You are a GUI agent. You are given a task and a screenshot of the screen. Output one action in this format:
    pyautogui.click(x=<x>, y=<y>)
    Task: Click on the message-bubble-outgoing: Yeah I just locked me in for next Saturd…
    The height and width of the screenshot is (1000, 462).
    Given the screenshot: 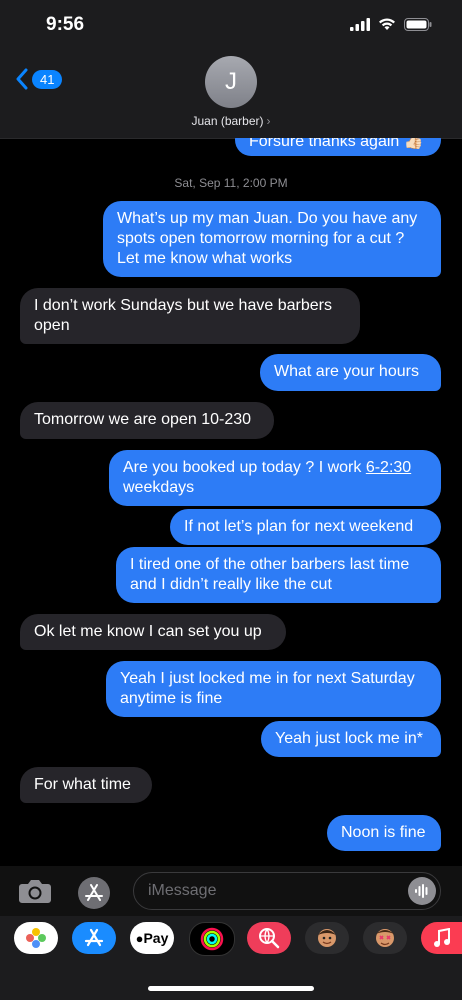 What is the action you would take?
    pyautogui.click(x=273, y=689)
    